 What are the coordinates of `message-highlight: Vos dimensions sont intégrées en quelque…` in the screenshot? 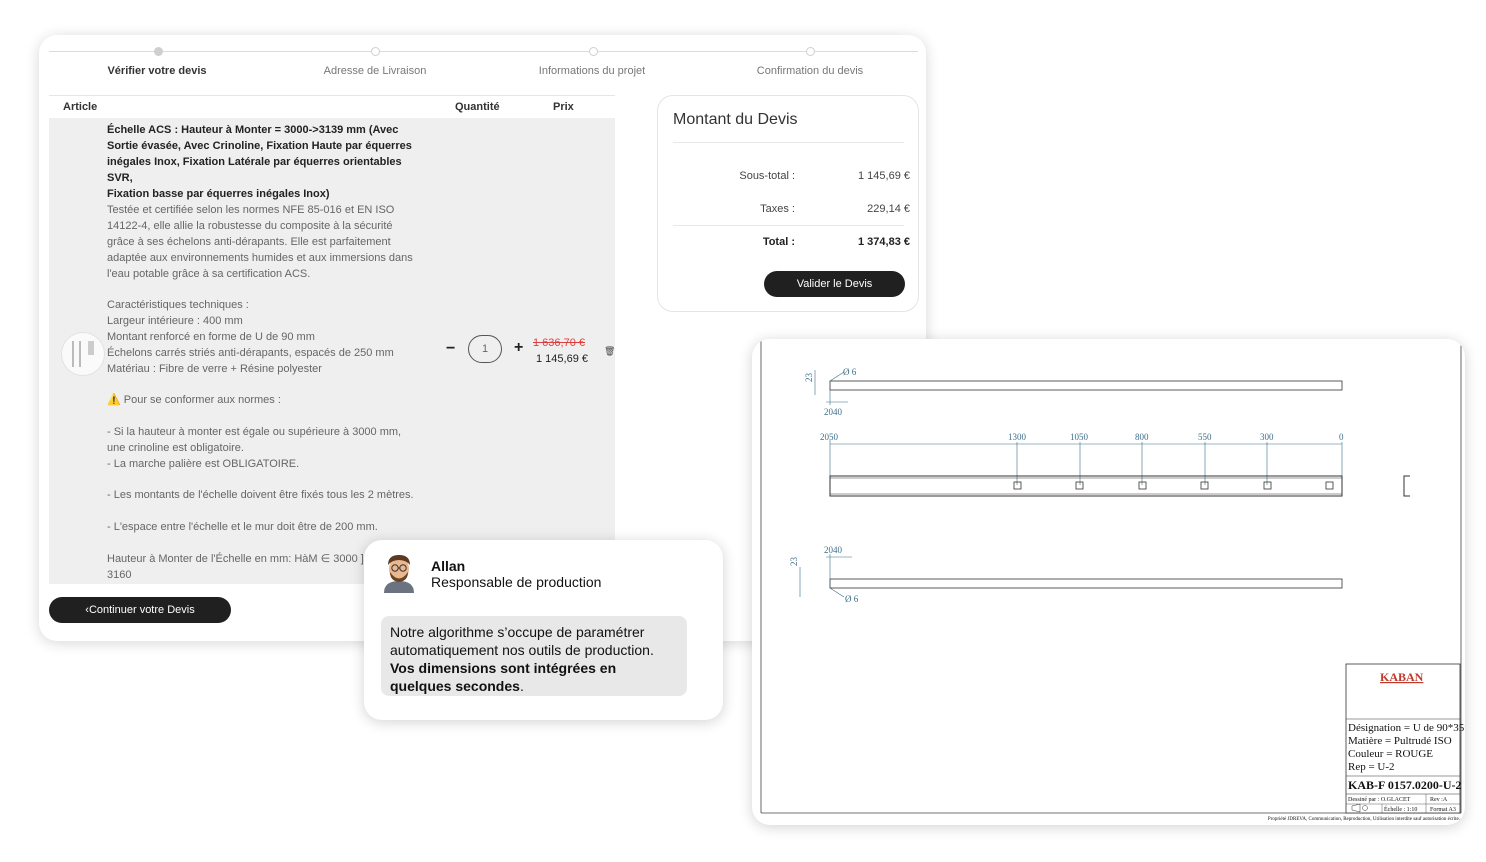 It's located at (503, 677).